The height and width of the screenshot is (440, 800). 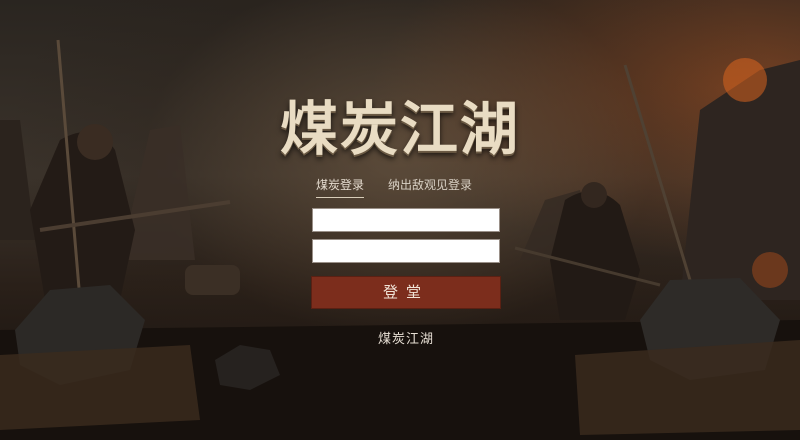 What do you see at coordinates (406, 292) in the screenshot?
I see `login-button: 登堂` at bounding box center [406, 292].